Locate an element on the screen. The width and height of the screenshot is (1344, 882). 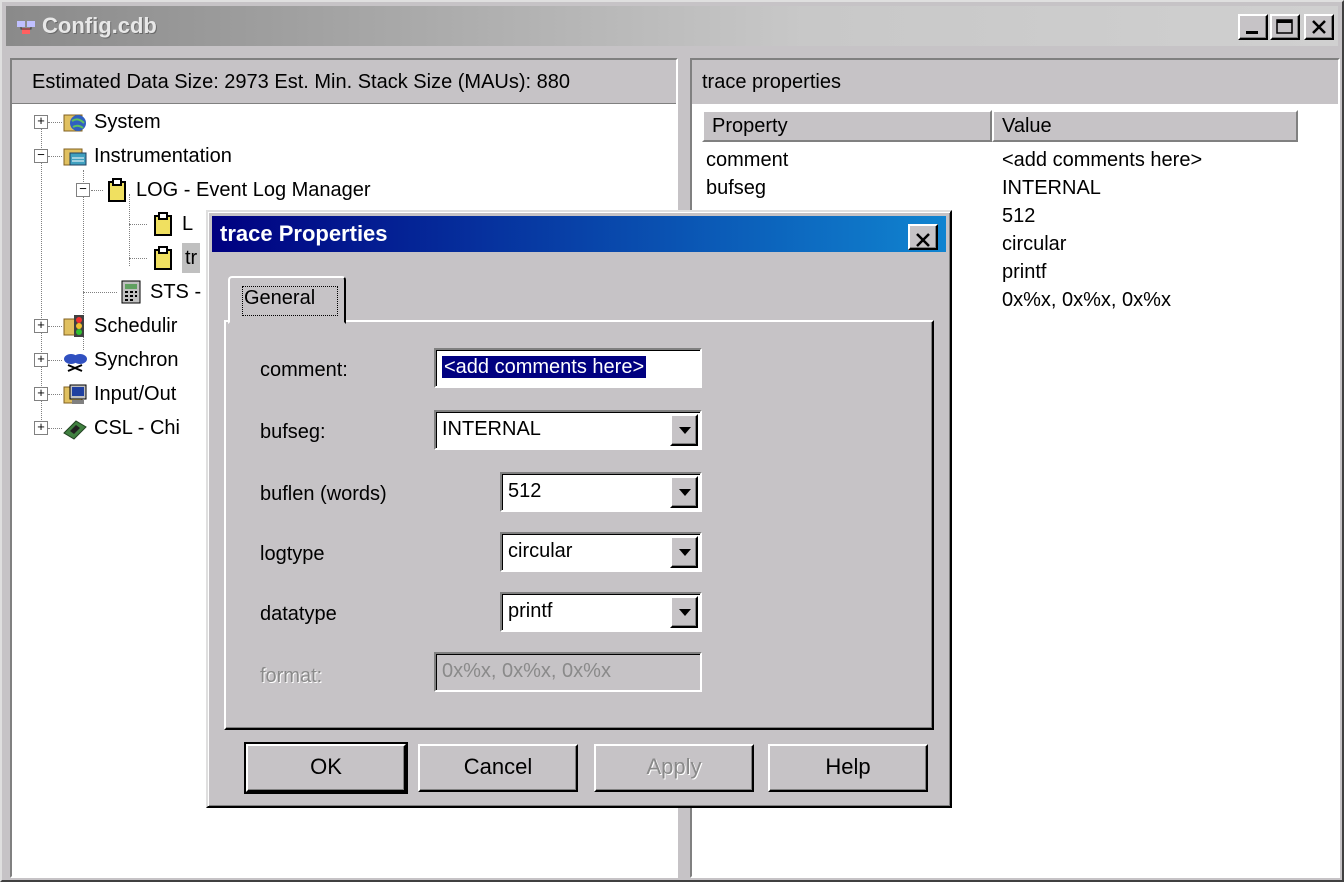
collapse-instrumentation-toggle: − is located at coordinates (41, 156).